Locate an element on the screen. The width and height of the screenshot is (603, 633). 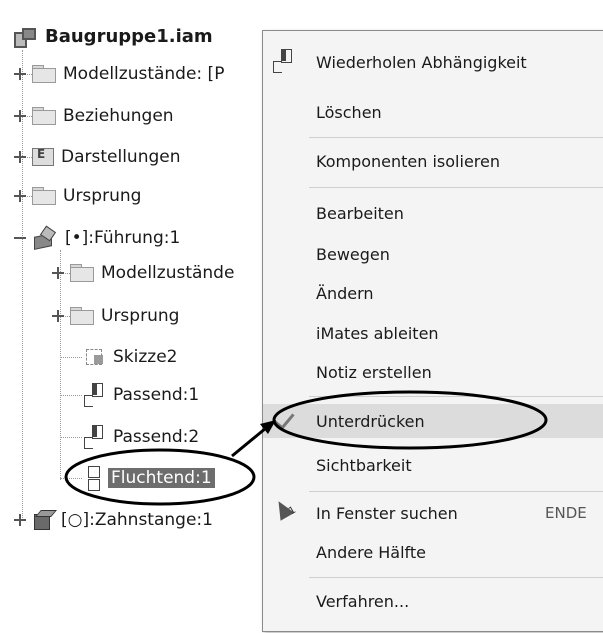
callout-arrow-line is located at coordinates (249, 442).